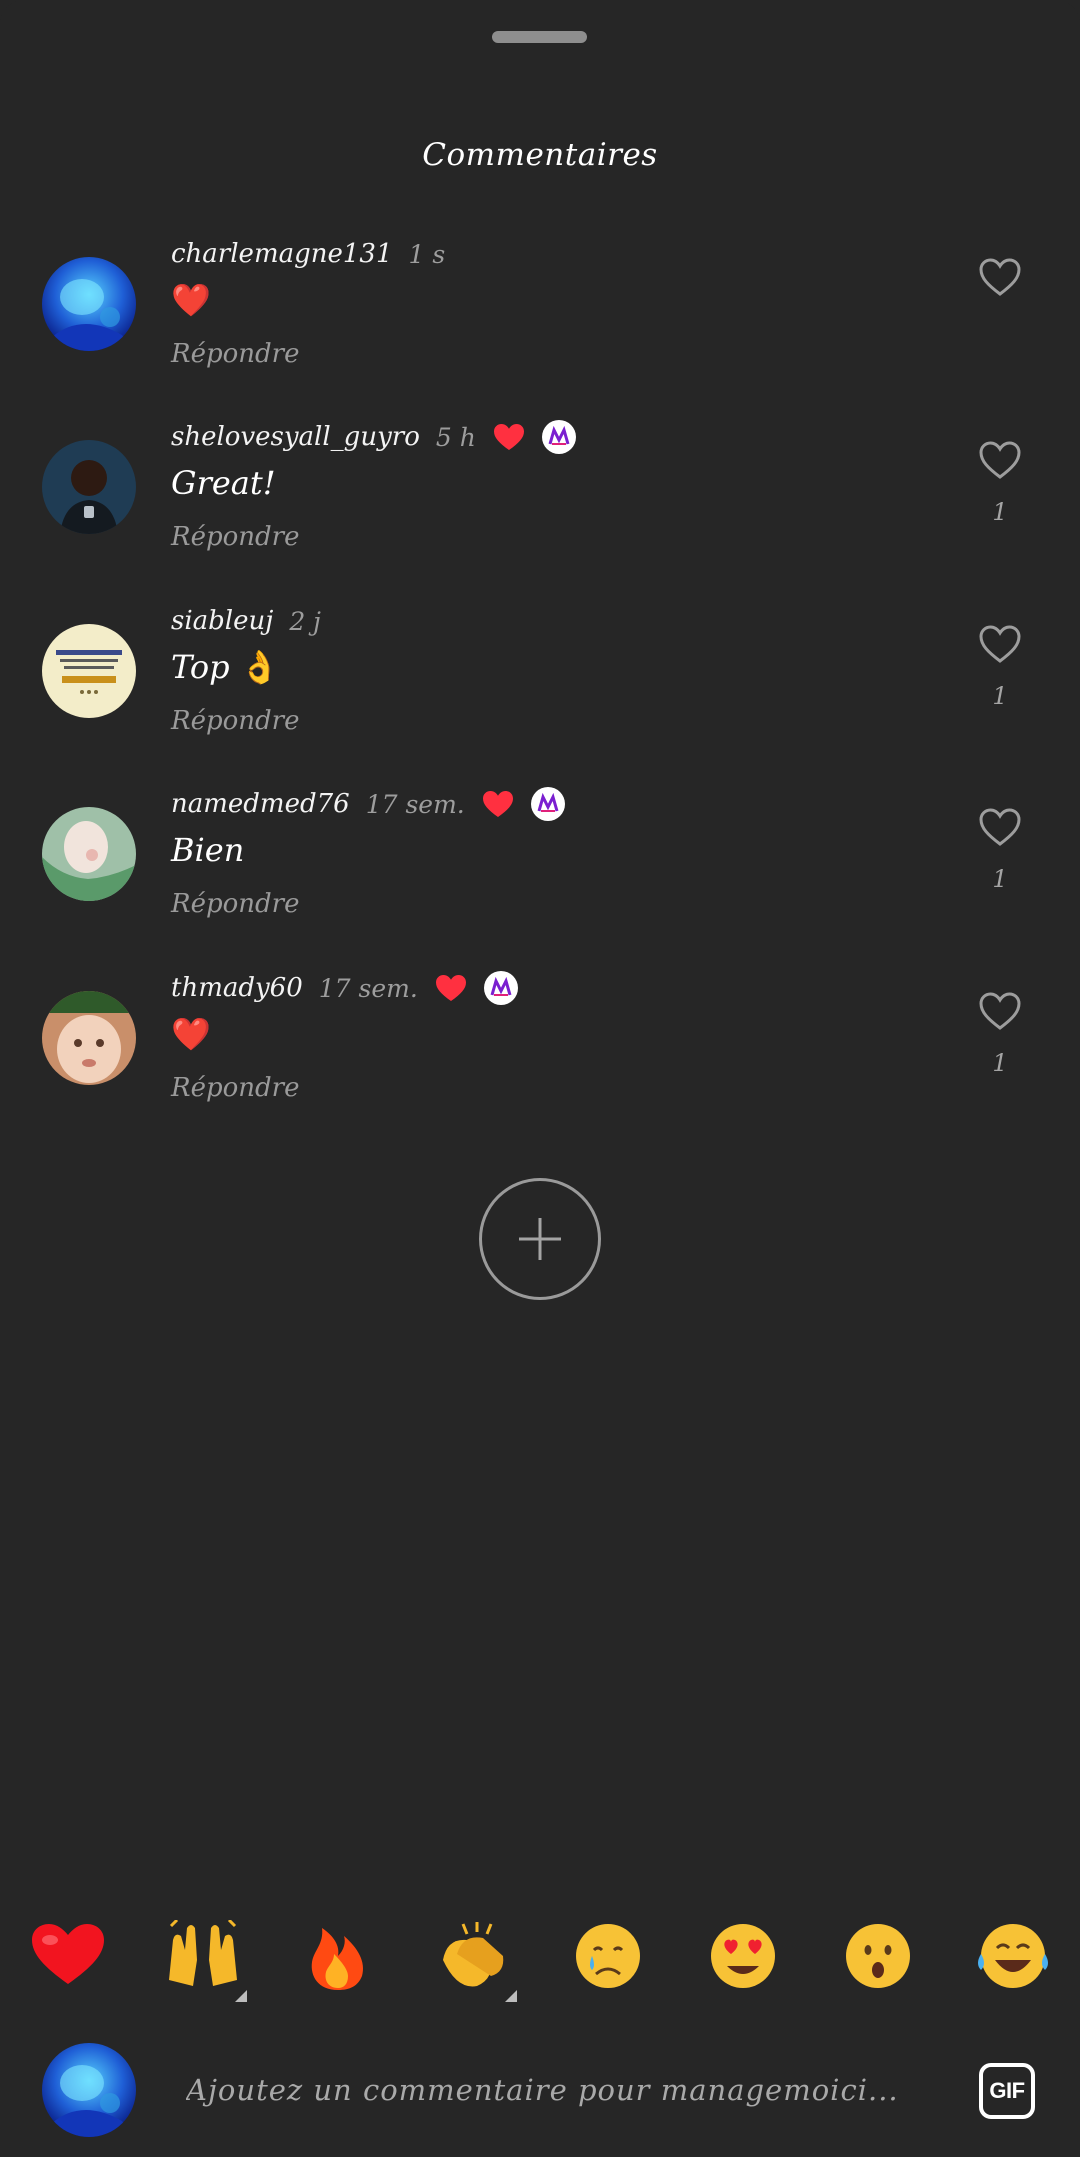 Image resolution: width=1080 pixels, height=2157 pixels. What do you see at coordinates (237, 988) in the screenshot?
I see `username: thmady60` at bounding box center [237, 988].